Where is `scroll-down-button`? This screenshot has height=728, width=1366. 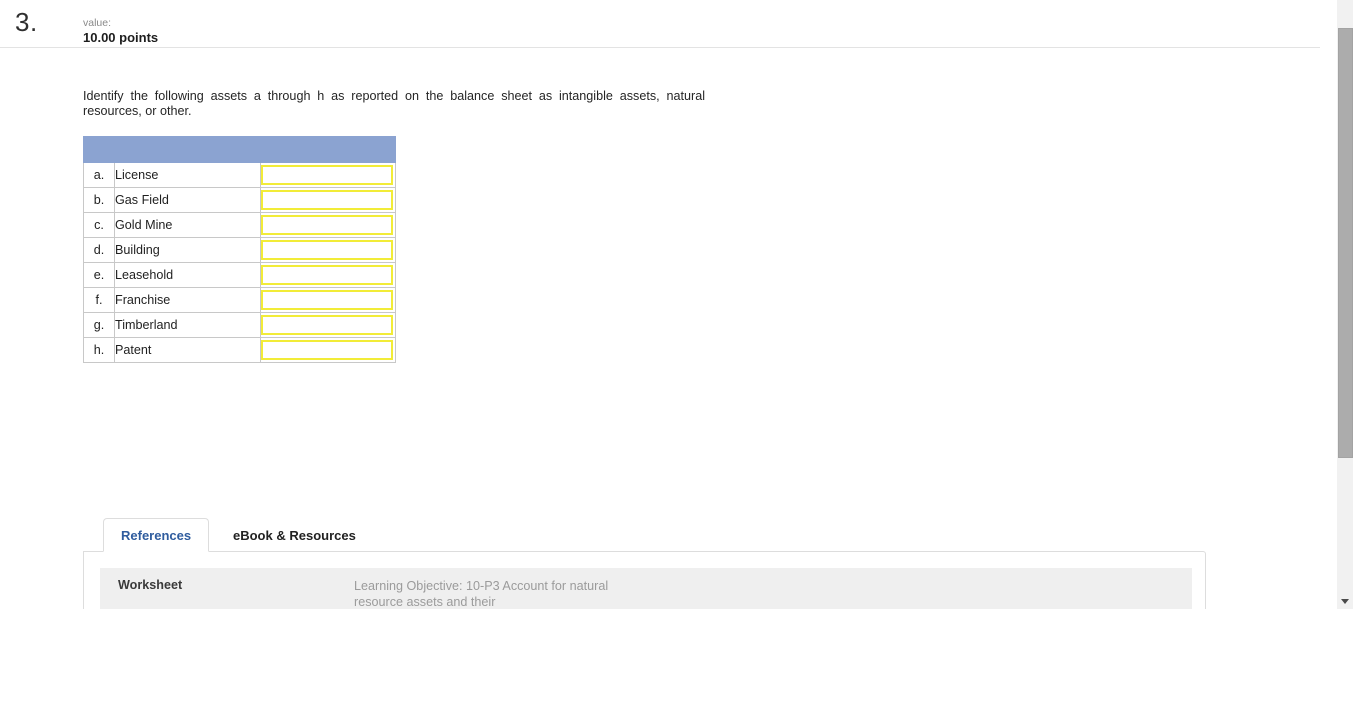
scroll-down-button is located at coordinates (1345, 600).